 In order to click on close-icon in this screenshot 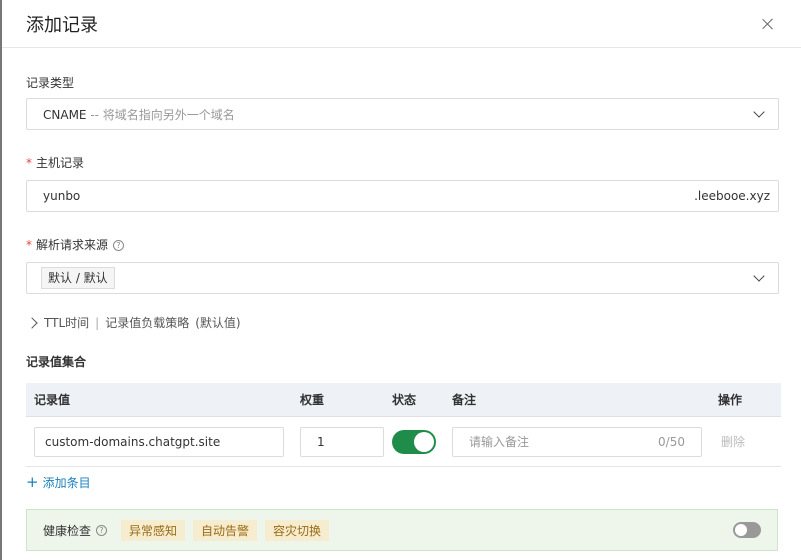, I will do `click(768, 24)`.